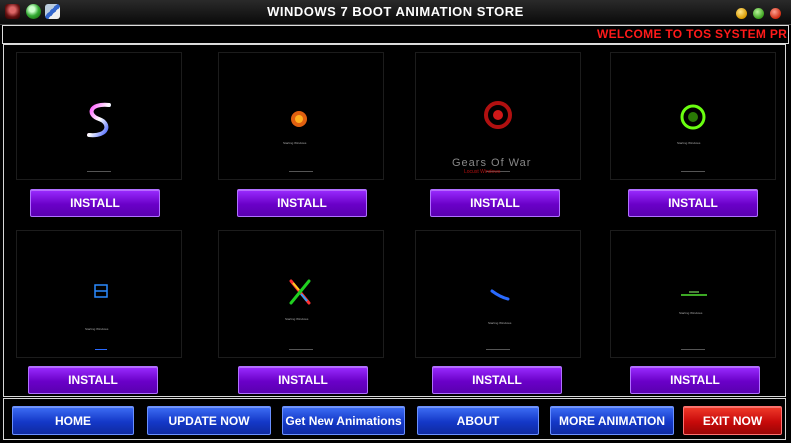  I want to click on install-button-3: INSTALL, so click(495, 203).